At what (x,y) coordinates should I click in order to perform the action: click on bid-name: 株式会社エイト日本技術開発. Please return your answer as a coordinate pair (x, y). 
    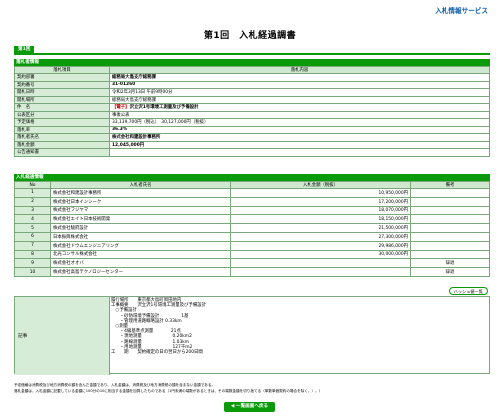
    Looking at the image, I should click on (140, 219).